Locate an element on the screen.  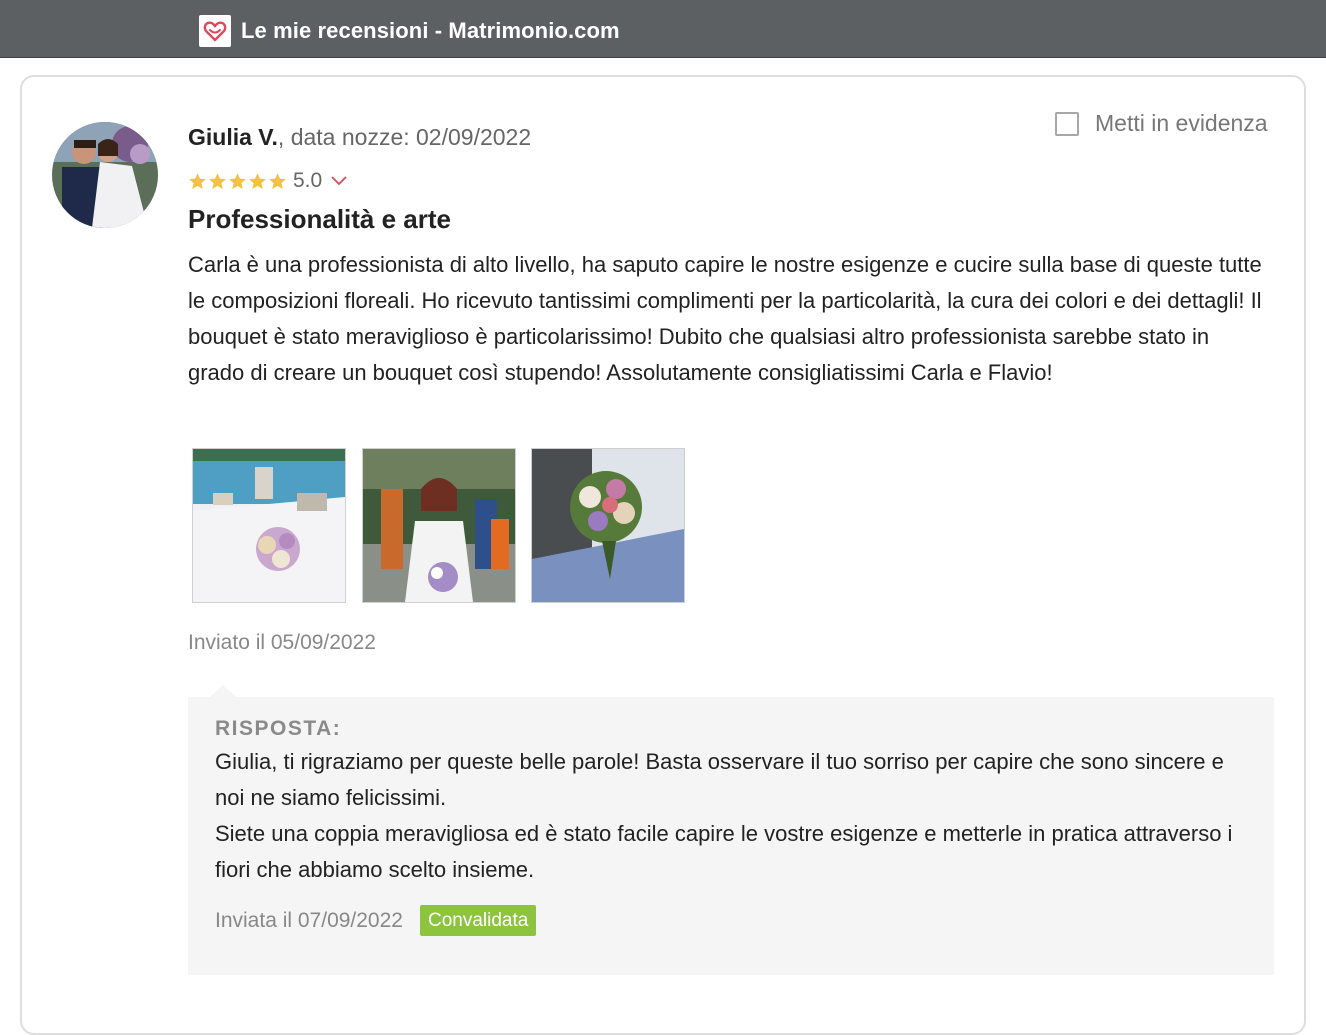
reply-footer: Inviata il 07/09/2022 Convalidata is located at coordinates (376, 920).